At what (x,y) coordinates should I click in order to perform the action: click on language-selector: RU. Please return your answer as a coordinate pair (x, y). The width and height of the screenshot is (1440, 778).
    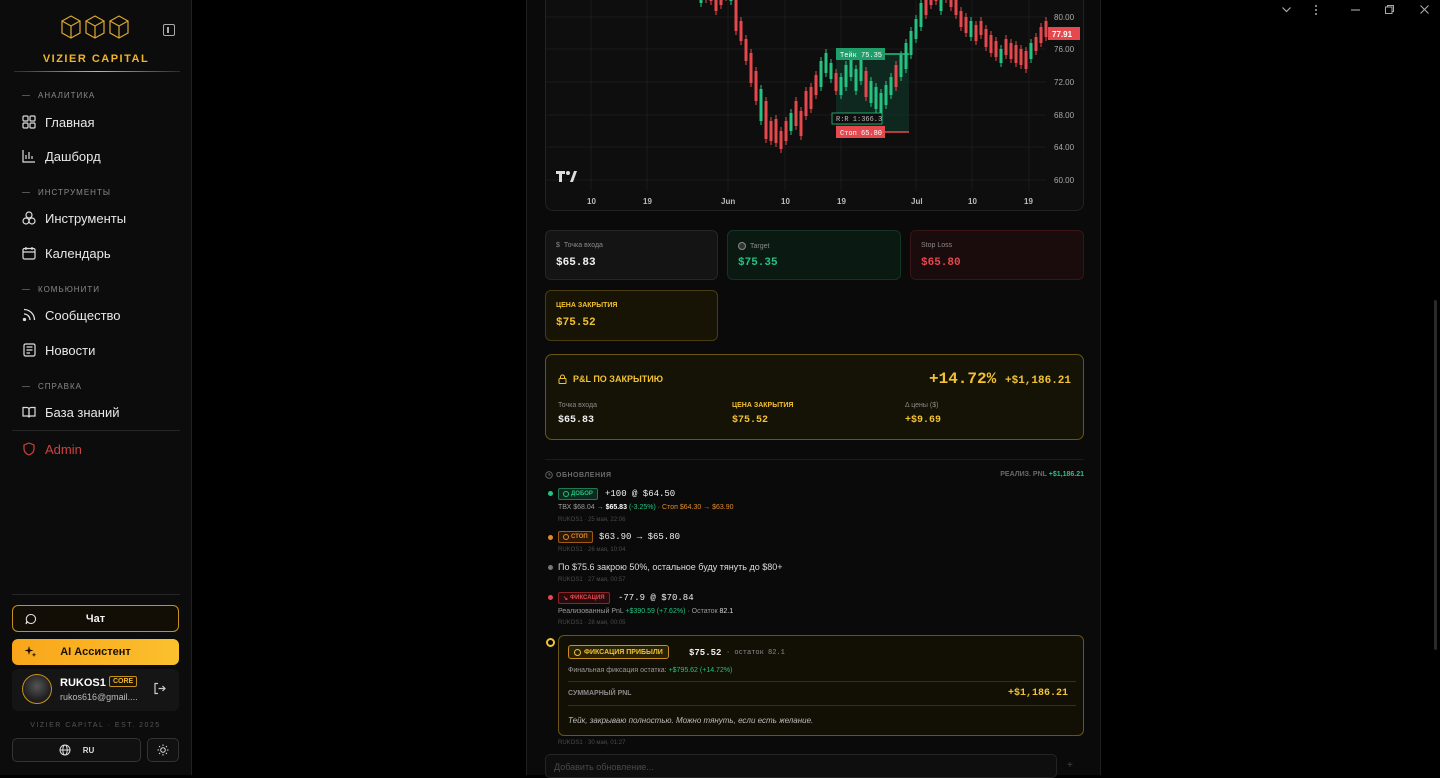
    Looking at the image, I should click on (76, 750).